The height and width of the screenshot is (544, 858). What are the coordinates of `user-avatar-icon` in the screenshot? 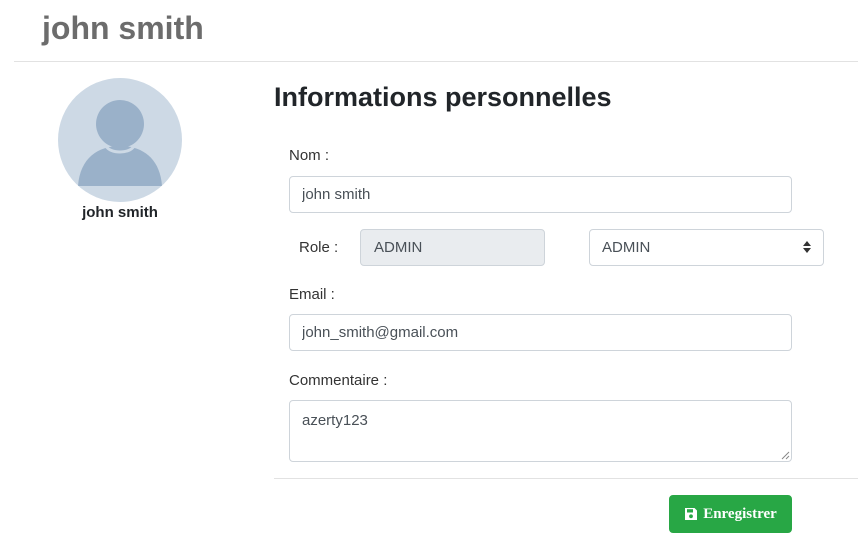 It's located at (120, 140).